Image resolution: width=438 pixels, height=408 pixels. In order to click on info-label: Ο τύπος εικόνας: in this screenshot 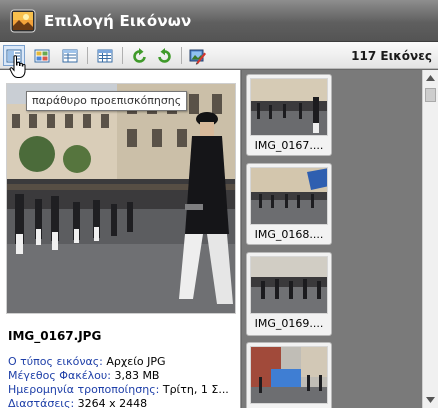, I will do `click(55, 361)`.